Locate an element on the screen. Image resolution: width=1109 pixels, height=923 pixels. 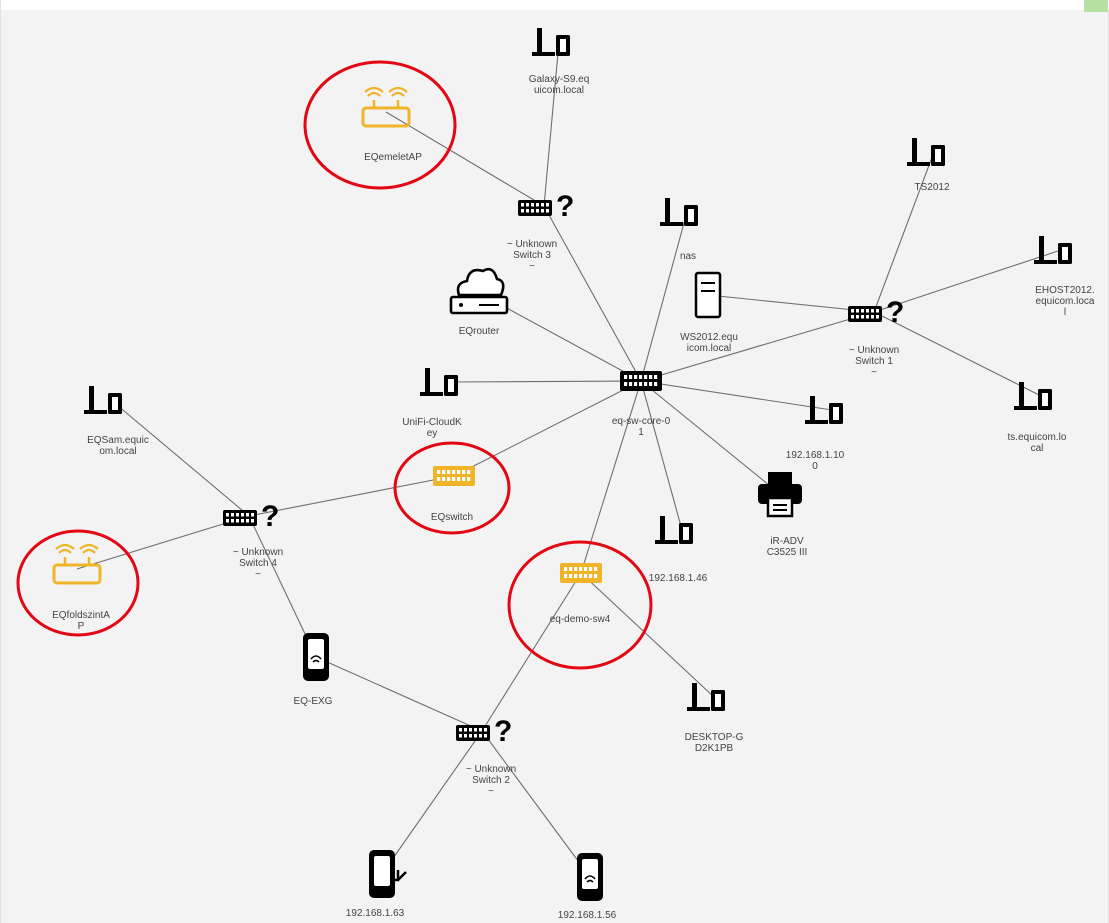
core-label: eq-sw-core-0 1 is located at coordinates (641, 427).